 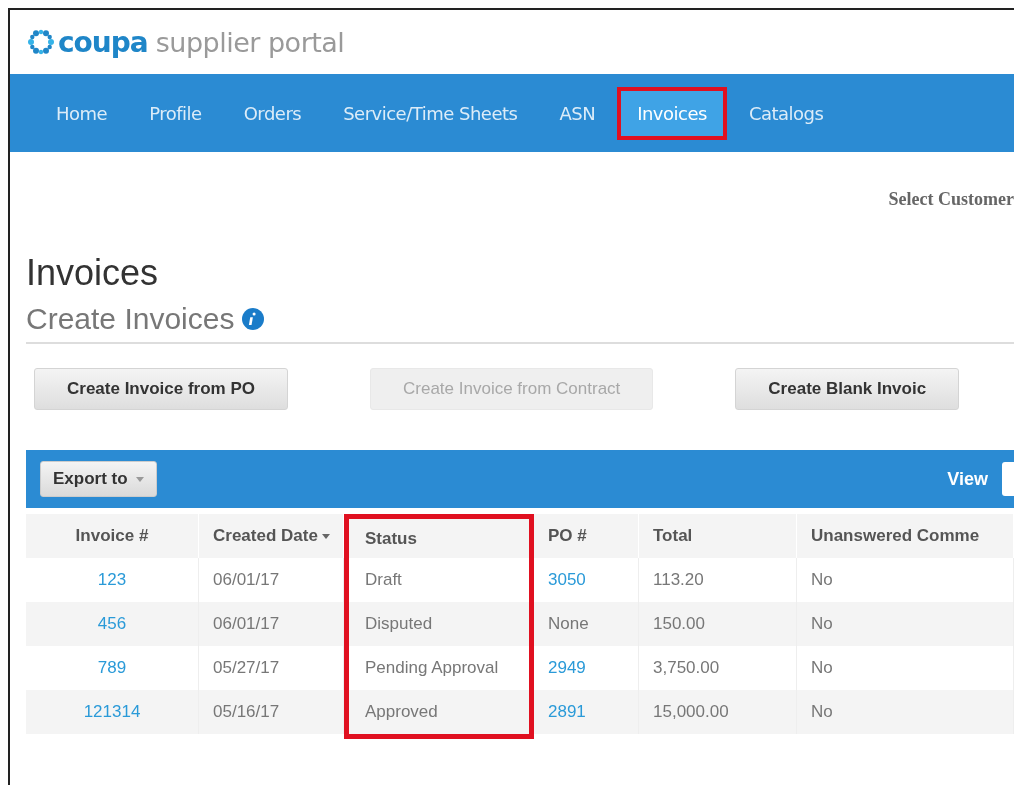 What do you see at coordinates (112, 580) in the screenshot?
I see `table-link: 123` at bounding box center [112, 580].